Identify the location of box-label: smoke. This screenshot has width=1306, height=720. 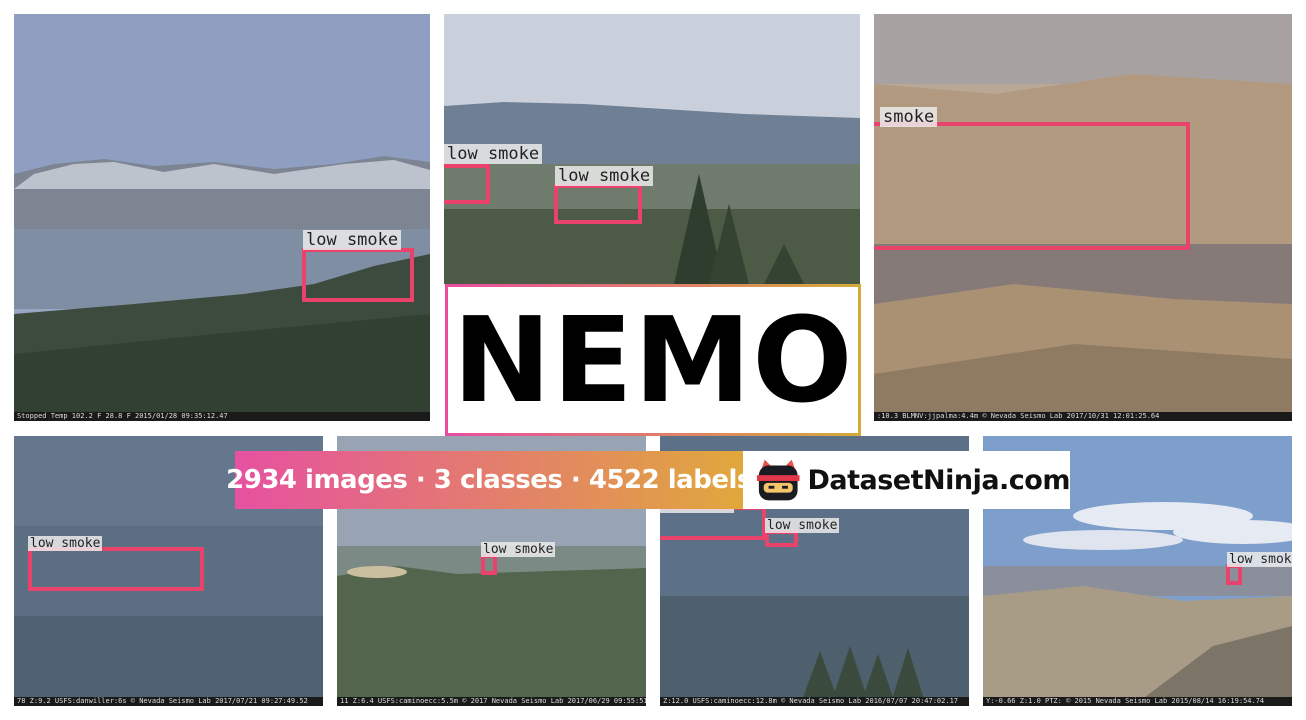
(909, 117).